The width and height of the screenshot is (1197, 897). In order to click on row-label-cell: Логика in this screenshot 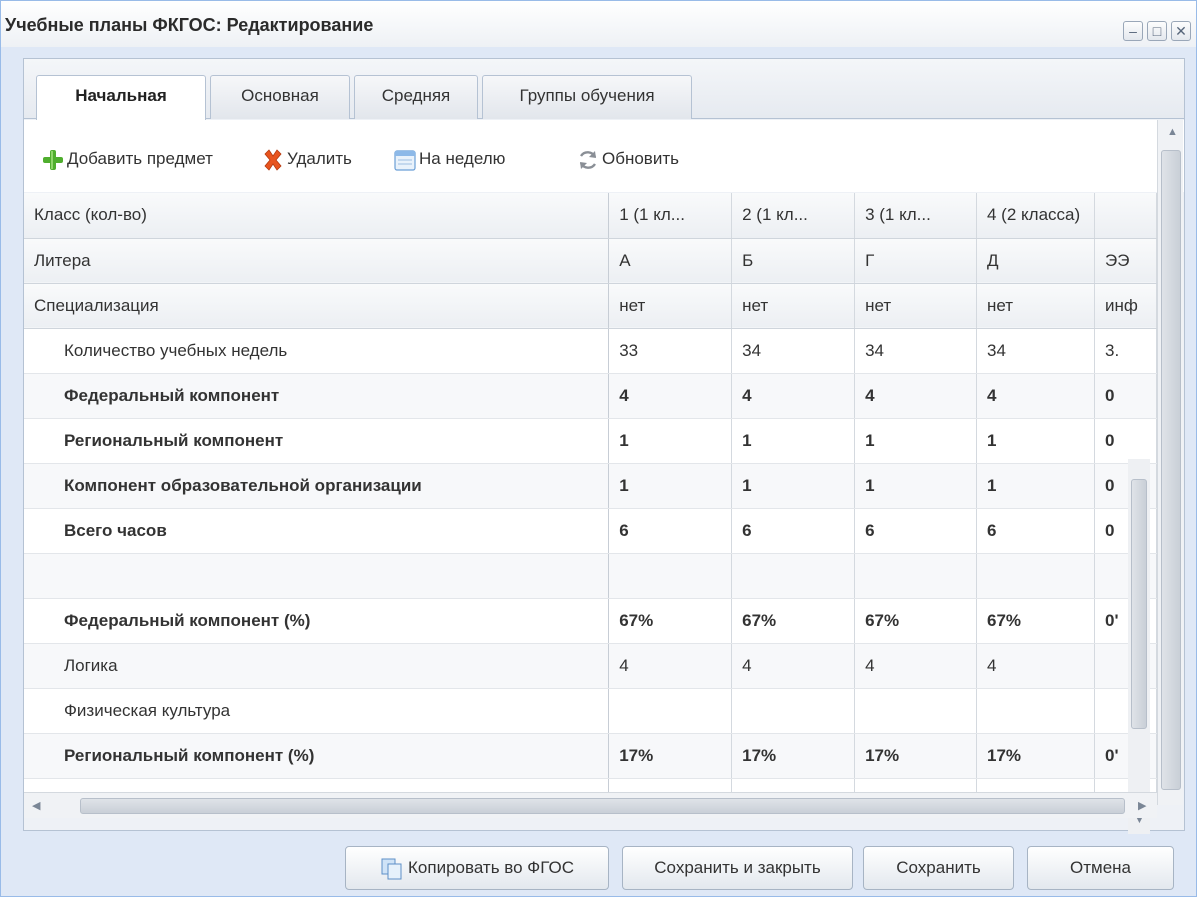, I will do `click(317, 666)`.